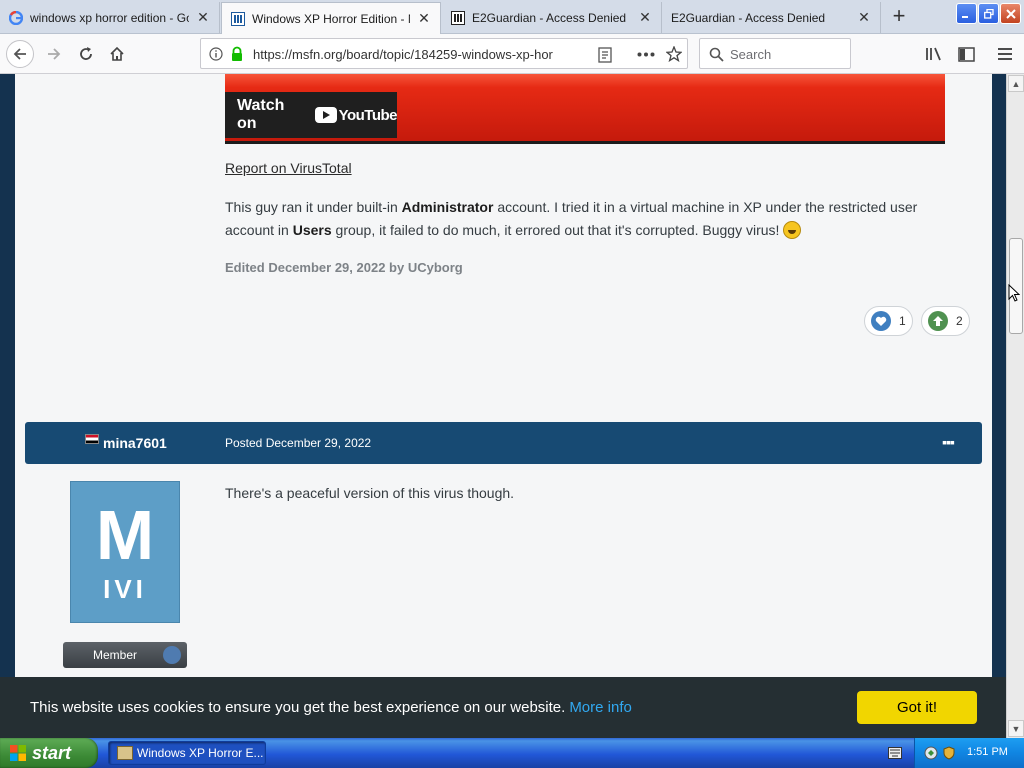 This screenshot has width=1024, height=768. I want to click on got-it-button: Got it!, so click(917, 707).